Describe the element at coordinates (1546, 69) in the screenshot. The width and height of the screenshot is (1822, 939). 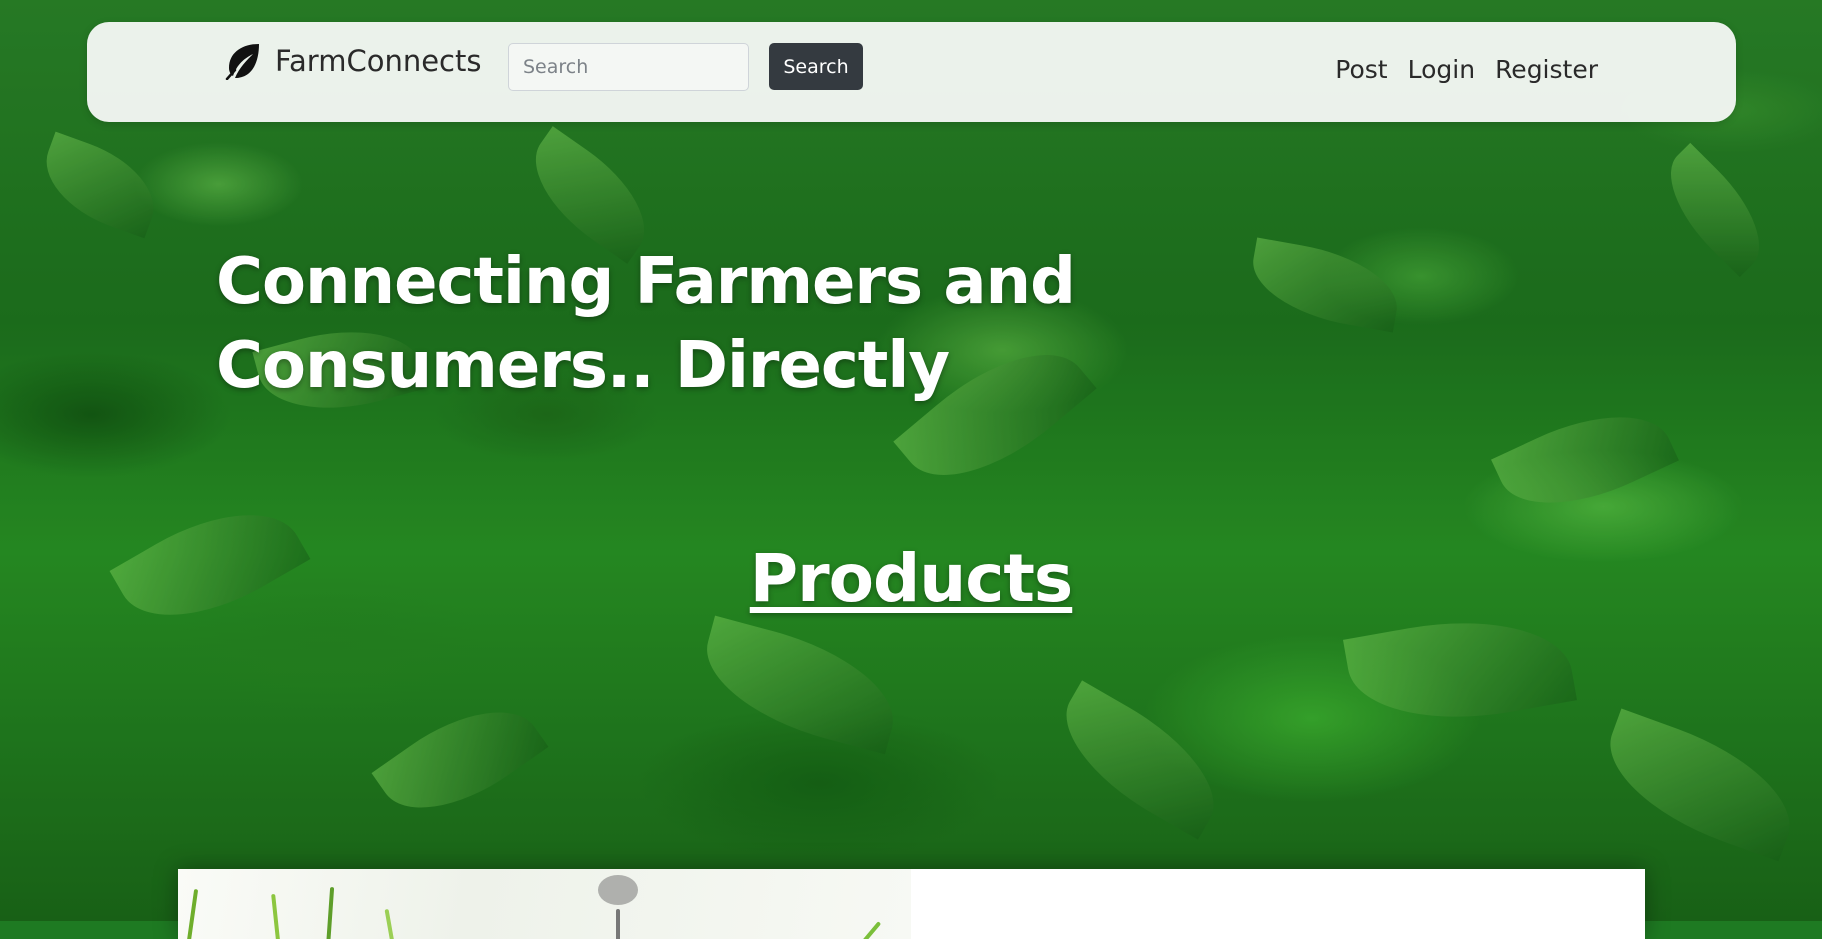
I see `nav-link-register: Register` at that location.